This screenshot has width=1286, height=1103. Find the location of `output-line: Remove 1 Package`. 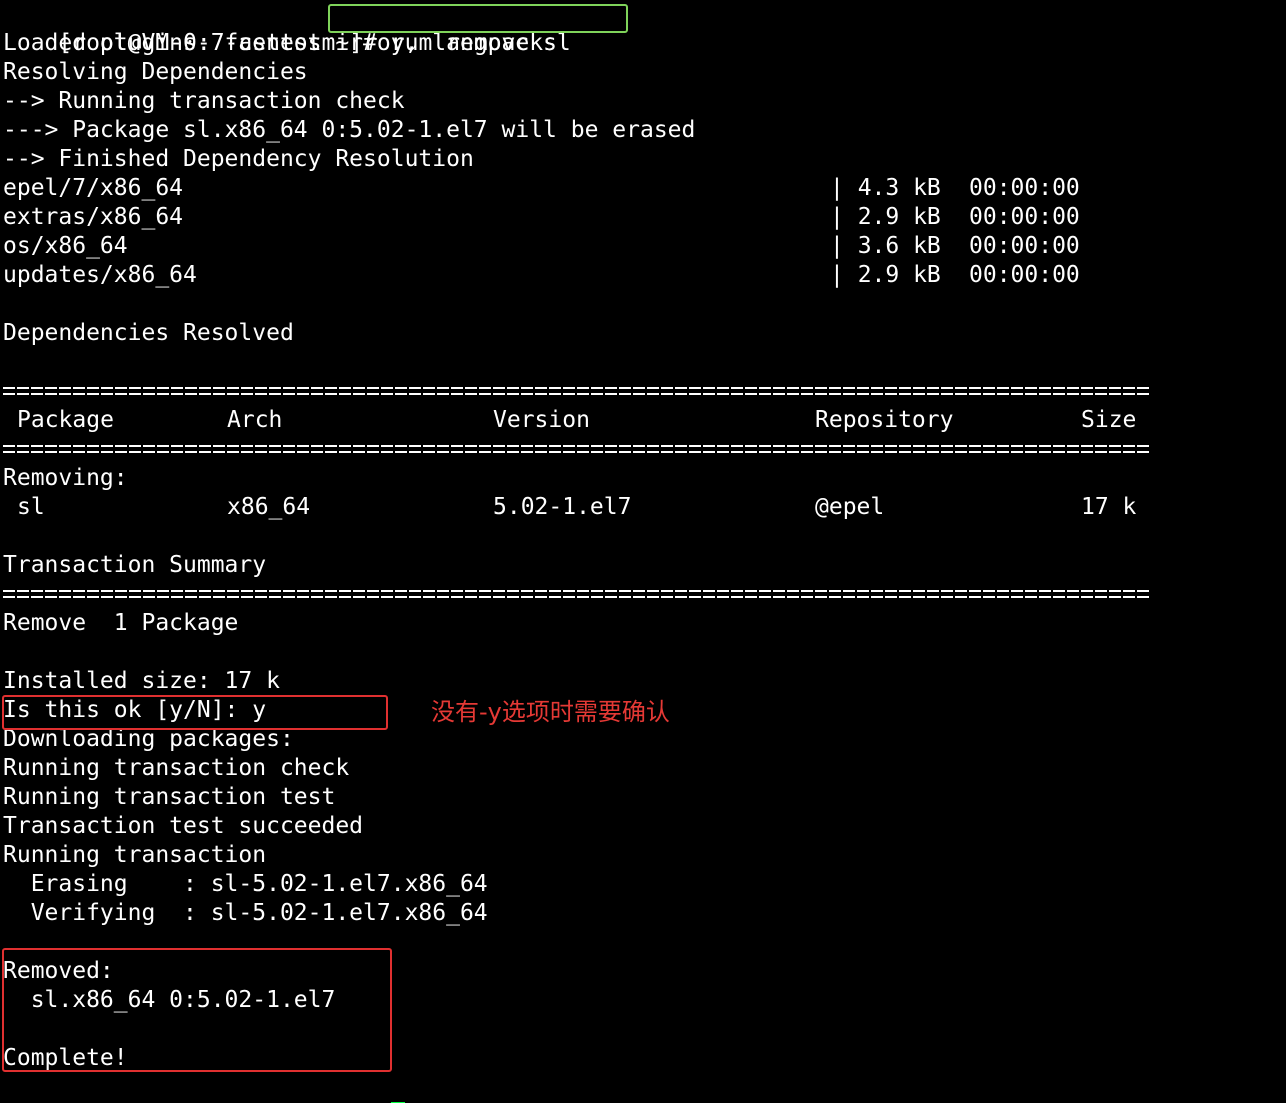

output-line: Remove 1 Package is located at coordinates (121, 623).